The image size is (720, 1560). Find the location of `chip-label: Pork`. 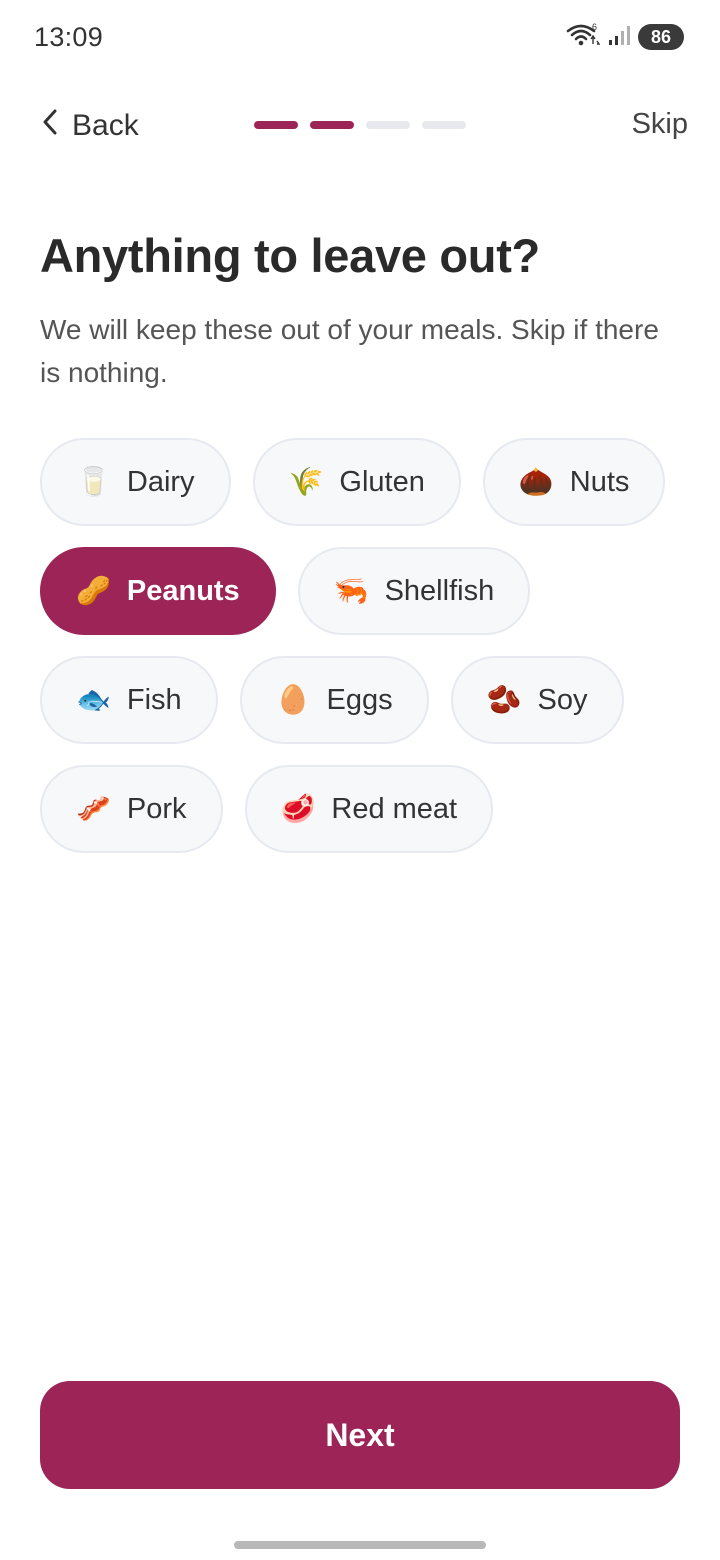

chip-label: Pork is located at coordinates (156, 808).